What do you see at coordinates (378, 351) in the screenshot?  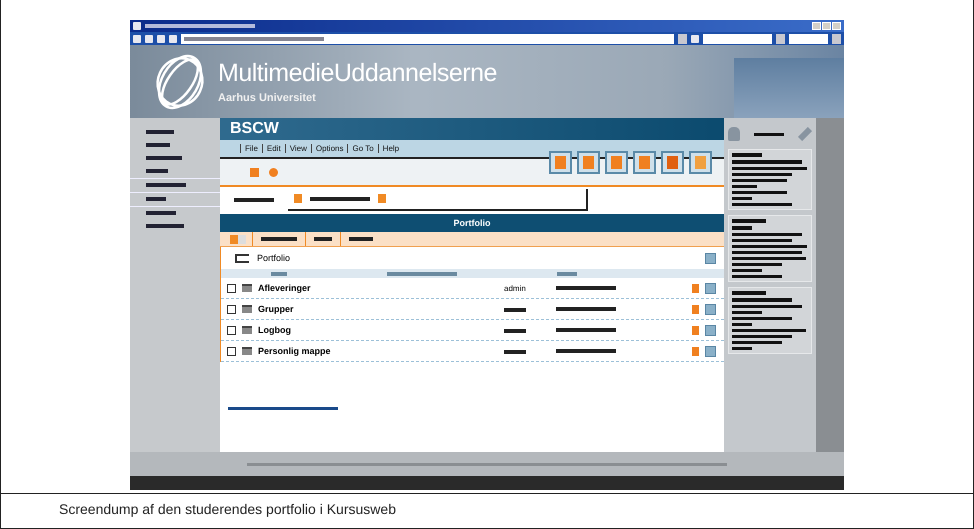 I see `folder-link: Personlig mappe` at bounding box center [378, 351].